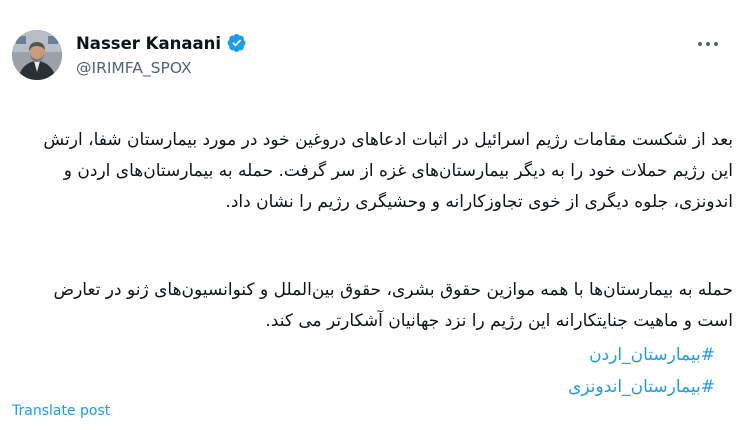 The width and height of the screenshot is (745, 430). I want to click on author-handle: @IRIMFA_SPOX, so click(134, 68).